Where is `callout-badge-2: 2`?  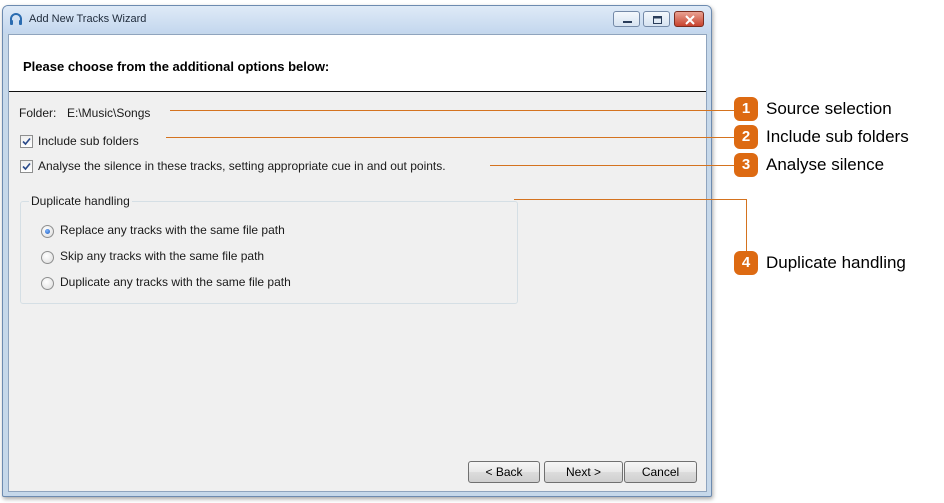 callout-badge-2: 2 is located at coordinates (746, 137).